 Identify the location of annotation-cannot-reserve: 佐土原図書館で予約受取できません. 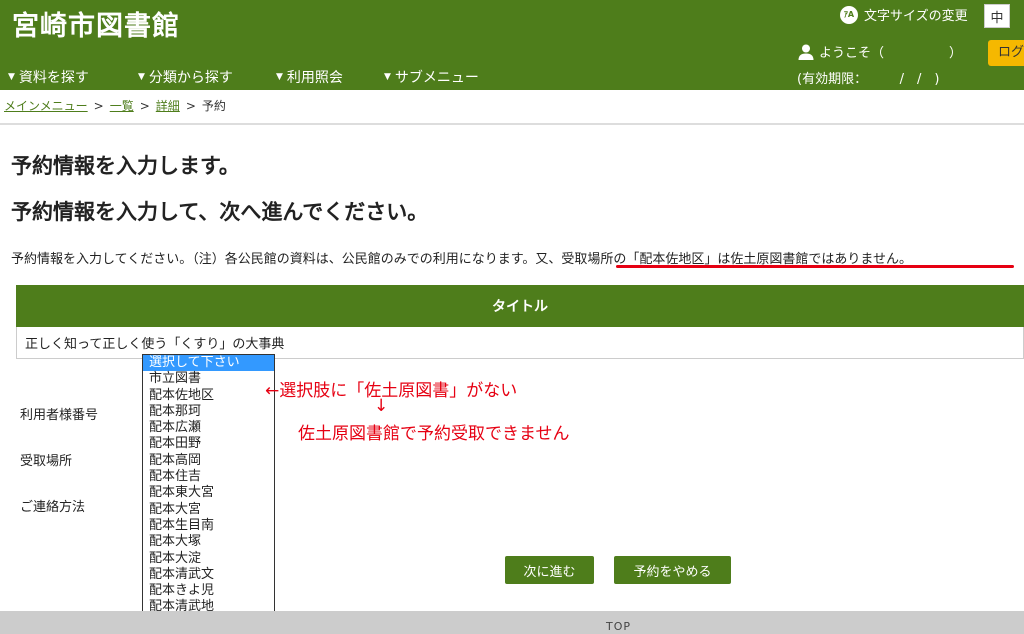
(434, 434).